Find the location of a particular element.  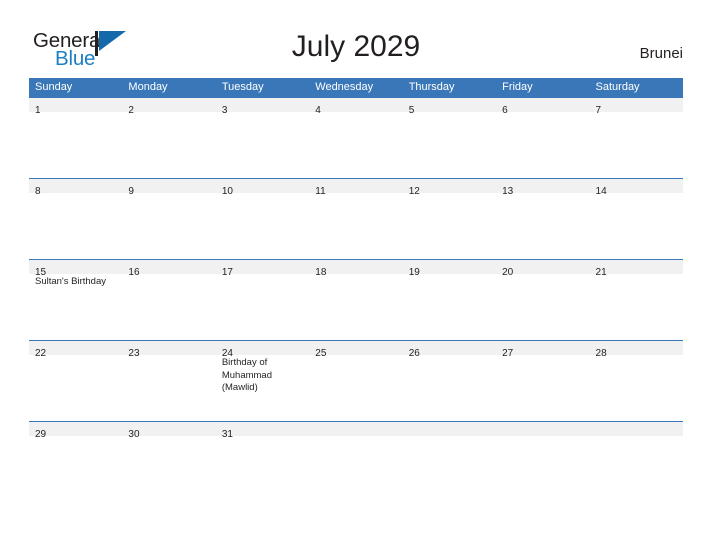

day-number: 7 is located at coordinates (598, 110).